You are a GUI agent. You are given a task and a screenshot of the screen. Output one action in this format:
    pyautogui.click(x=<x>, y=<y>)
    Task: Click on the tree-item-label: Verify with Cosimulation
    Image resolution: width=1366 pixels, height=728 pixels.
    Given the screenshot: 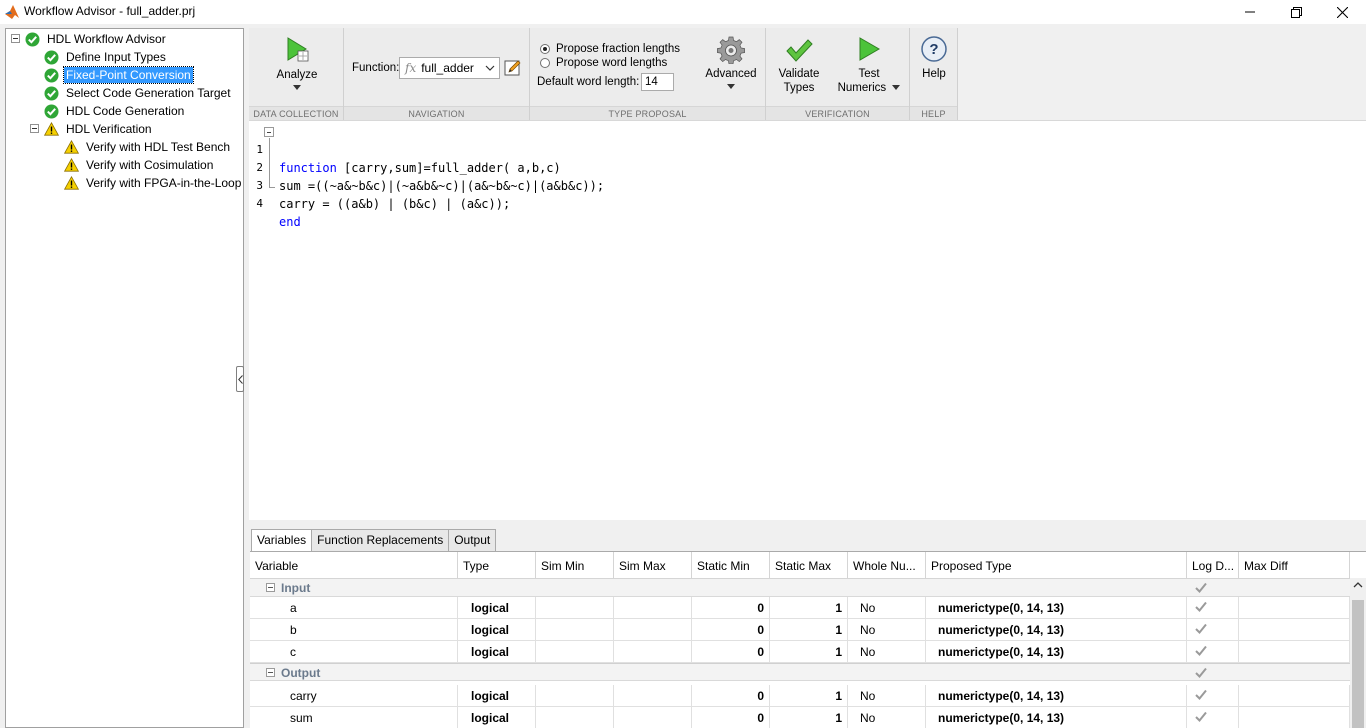 What is the action you would take?
    pyautogui.click(x=150, y=165)
    